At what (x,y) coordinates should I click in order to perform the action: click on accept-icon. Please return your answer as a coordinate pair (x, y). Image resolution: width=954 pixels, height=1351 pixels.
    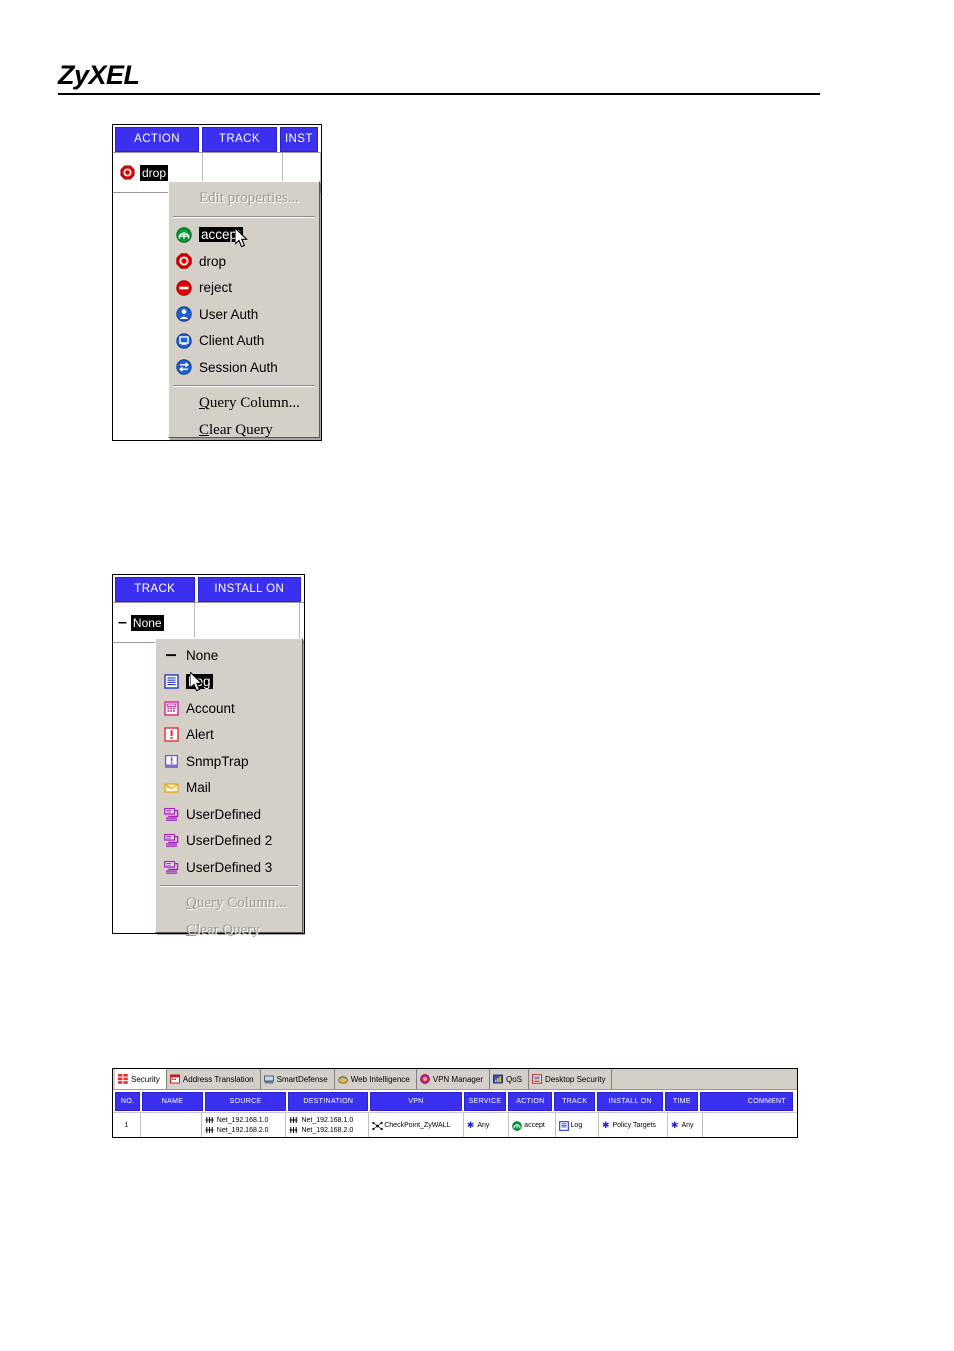
    Looking at the image, I should click on (184, 235).